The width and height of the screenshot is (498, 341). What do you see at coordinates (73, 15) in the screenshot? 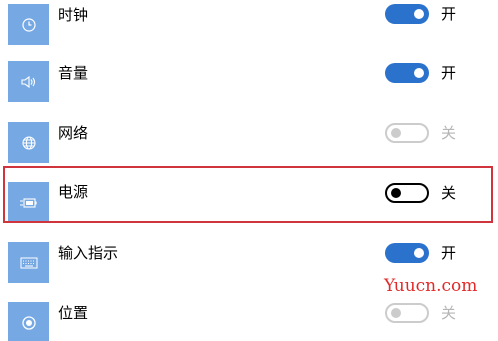
I see `setting-label: 时钟` at bounding box center [73, 15].